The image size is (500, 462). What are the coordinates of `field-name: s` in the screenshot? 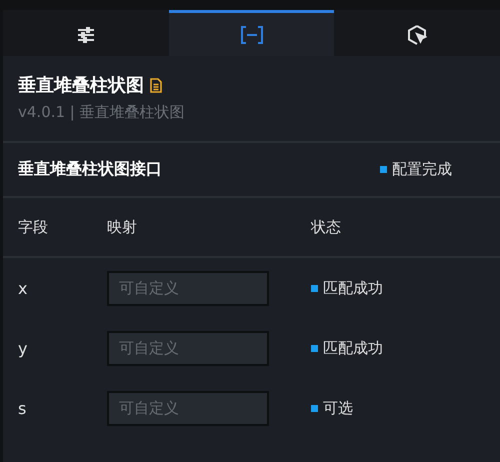 It's located at (23, 408).